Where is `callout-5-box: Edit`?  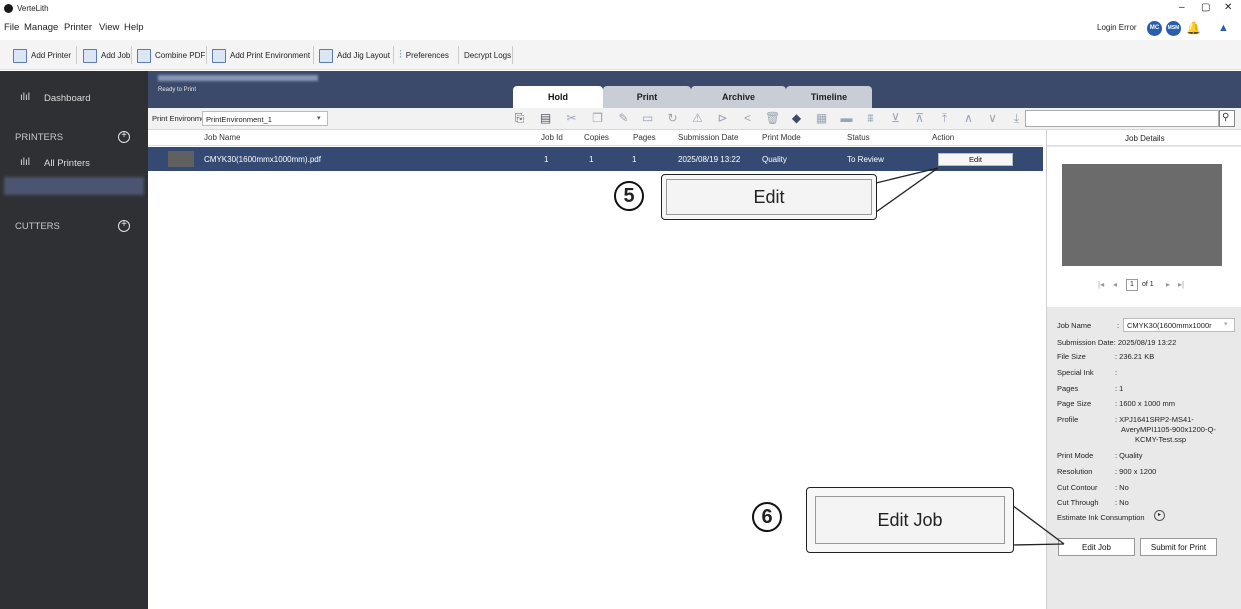
callout-5-box: Edit is located at coordinates (769, 197).